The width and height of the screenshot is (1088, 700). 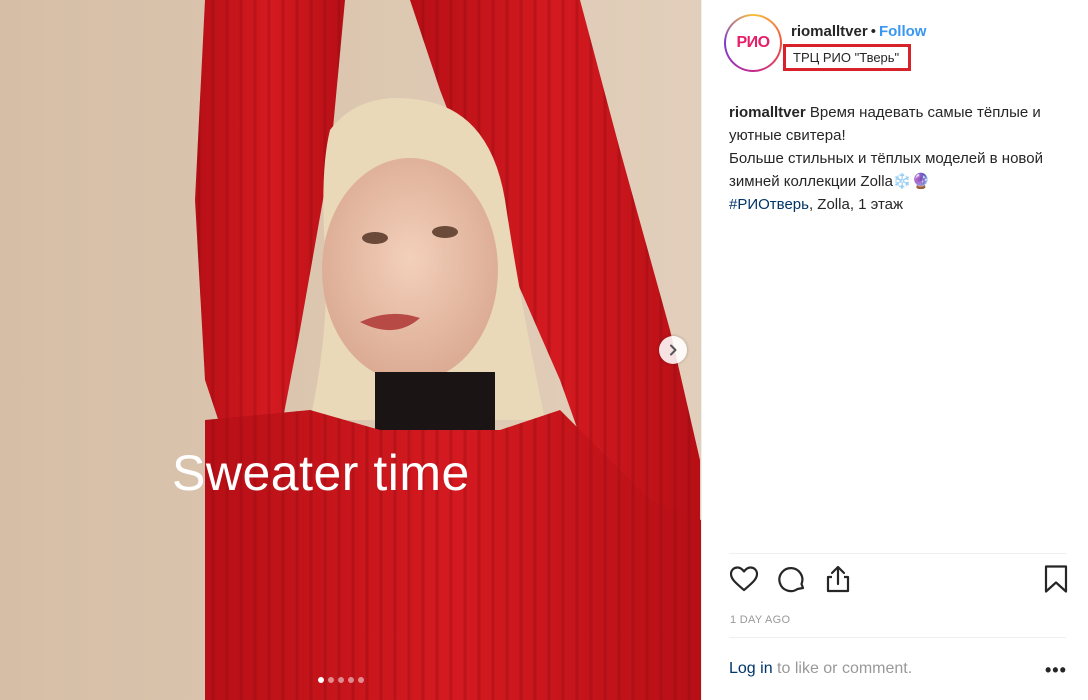 I want to click on carousel-next-button, so click(x=673, y=350).